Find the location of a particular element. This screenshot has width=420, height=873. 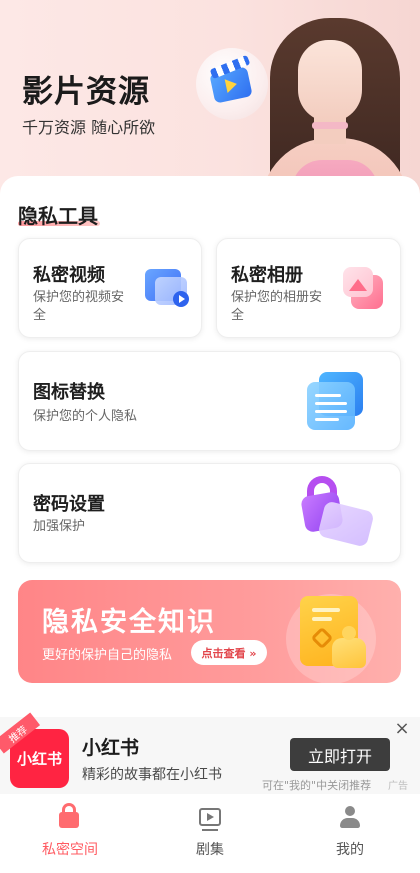

card-desc: 保护您的视频安全 is located at coordinates (79, 306).